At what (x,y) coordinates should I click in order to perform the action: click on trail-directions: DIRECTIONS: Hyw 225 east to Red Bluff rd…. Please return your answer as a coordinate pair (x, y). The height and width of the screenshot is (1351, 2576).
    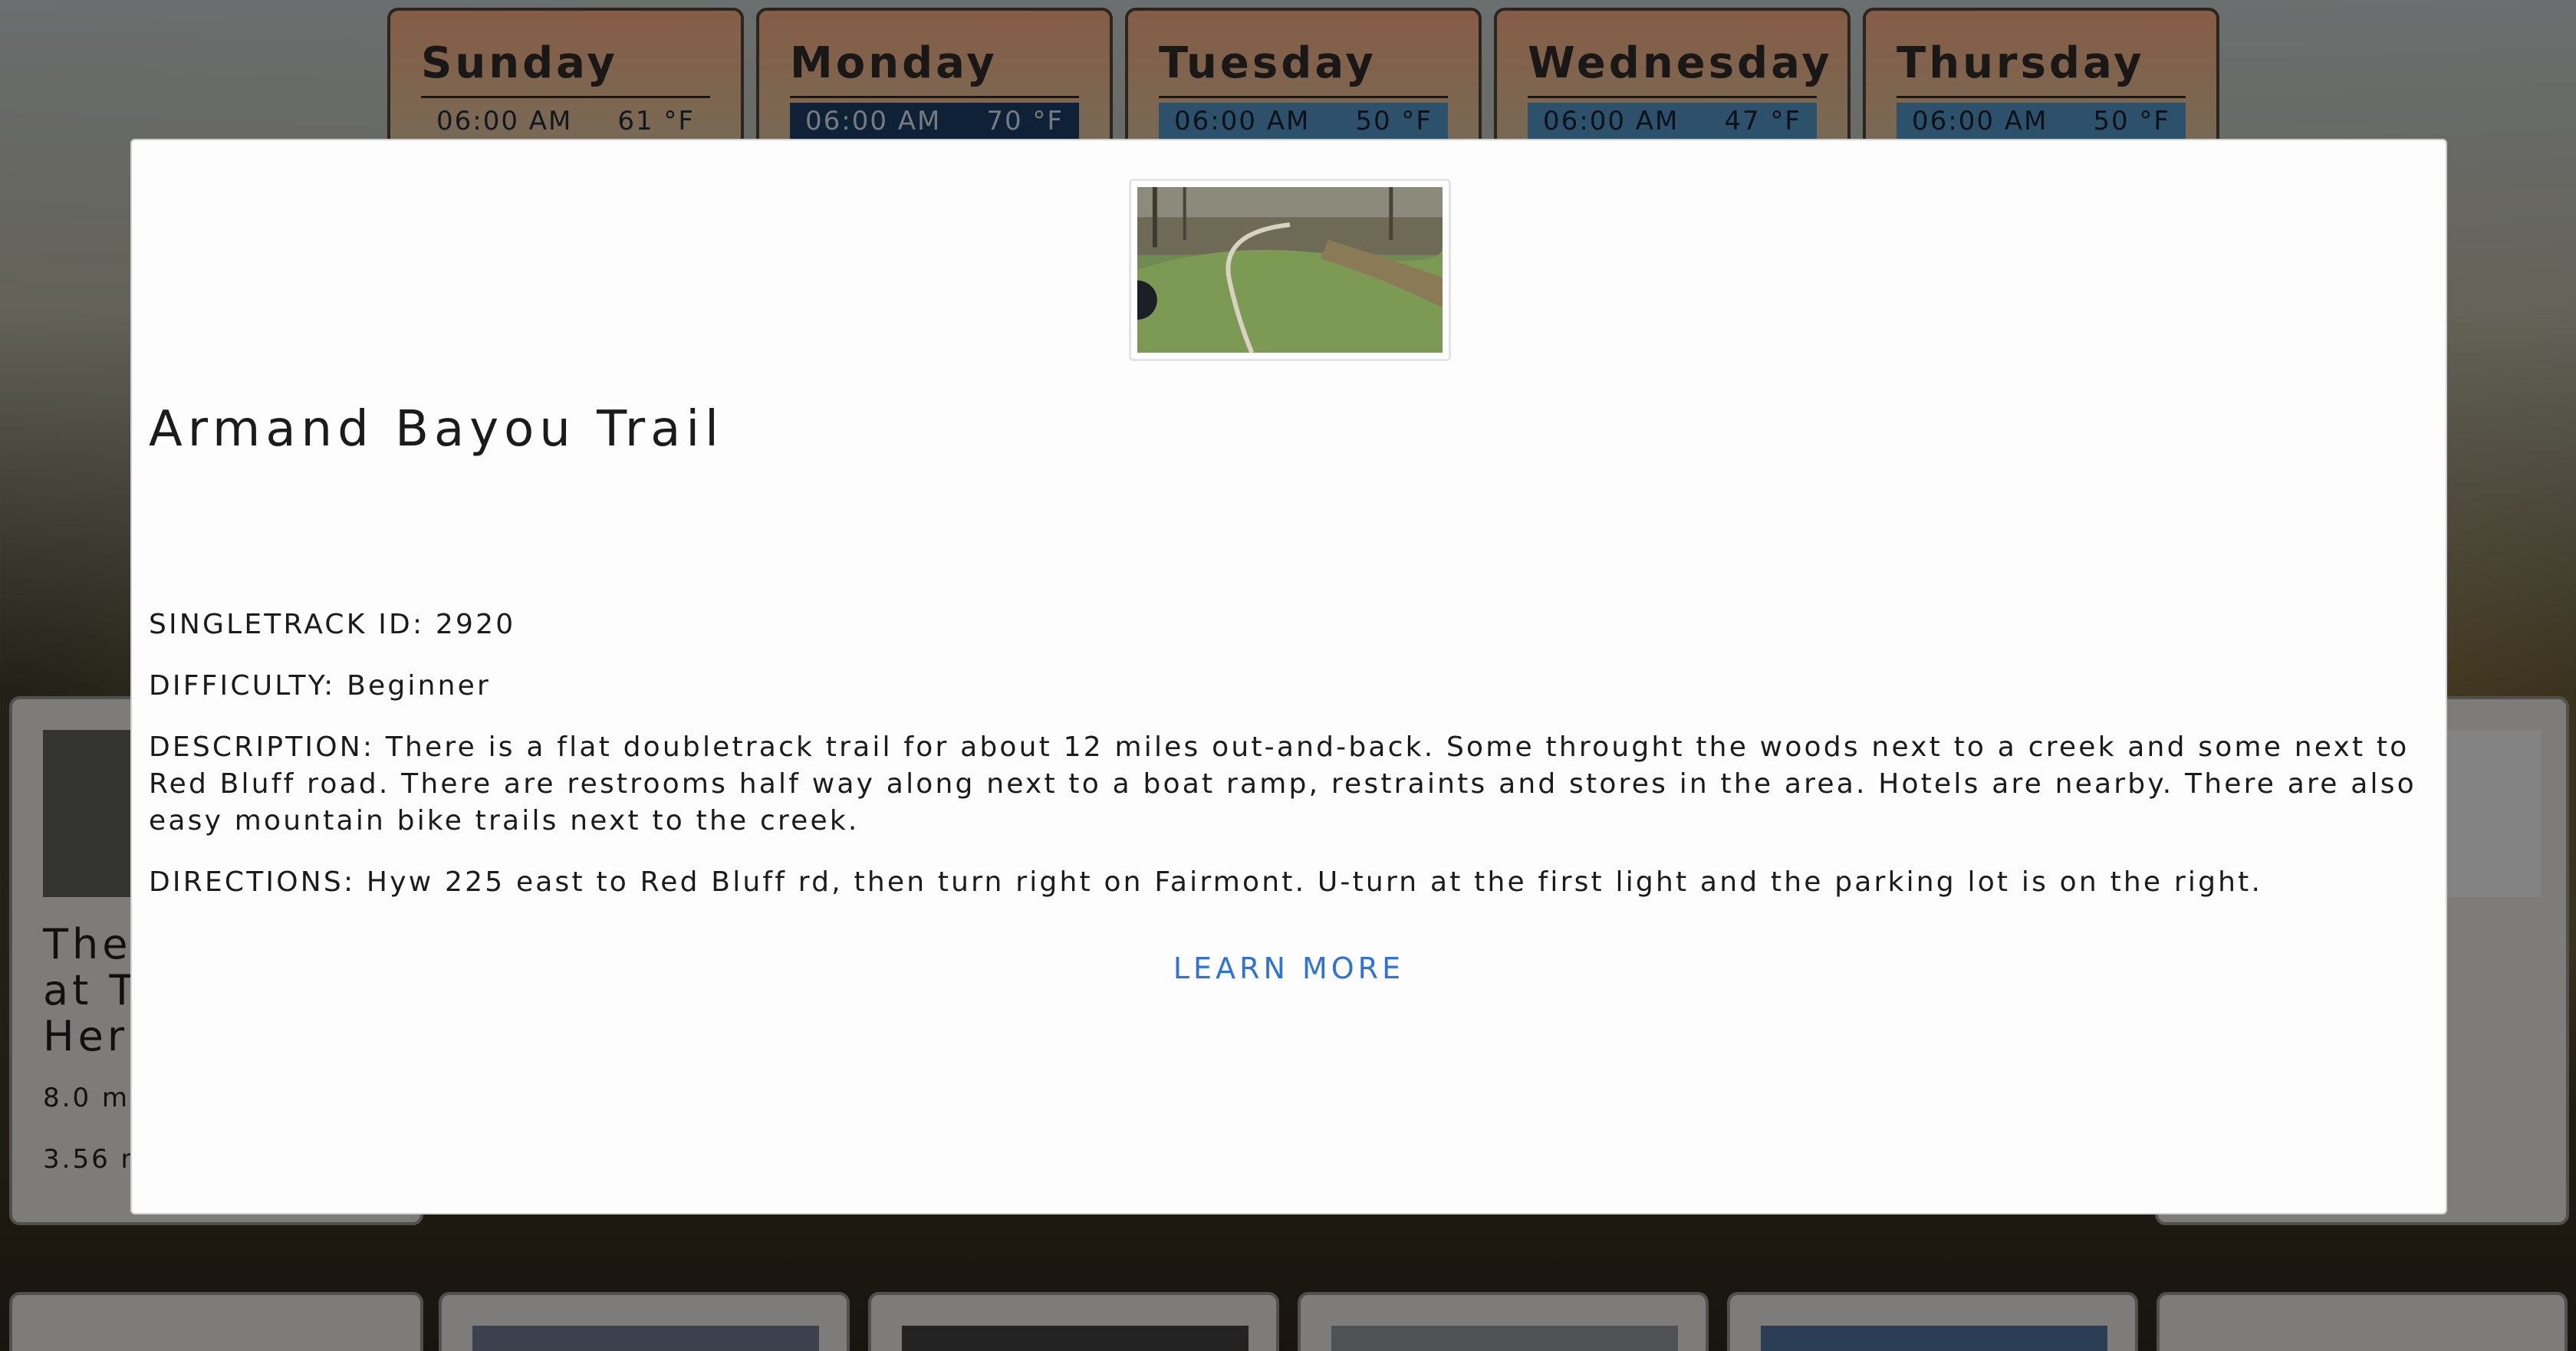
    Looking at the image, I should click on (1206, 882).